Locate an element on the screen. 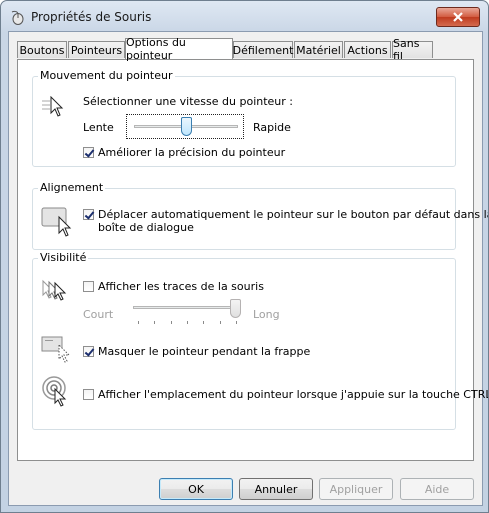 The width and height of the screenshot is (489, 513). title-bar: Propriétés de Souris is located at coordinates (244, 16).